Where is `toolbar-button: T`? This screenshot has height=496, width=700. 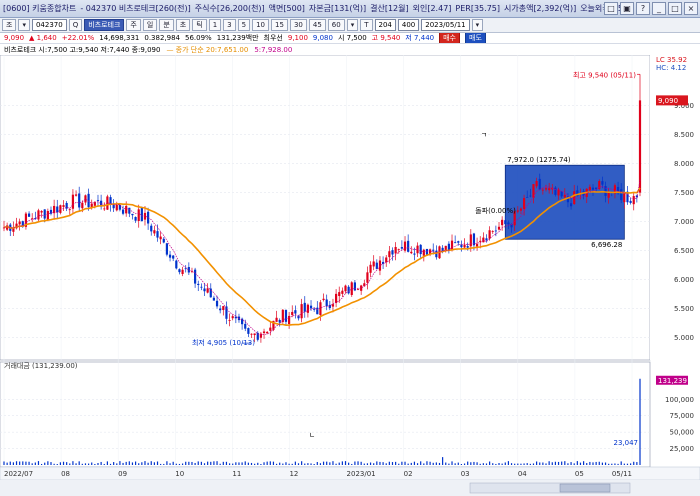
toolbar-button: T is located at coordinates (366, 25).